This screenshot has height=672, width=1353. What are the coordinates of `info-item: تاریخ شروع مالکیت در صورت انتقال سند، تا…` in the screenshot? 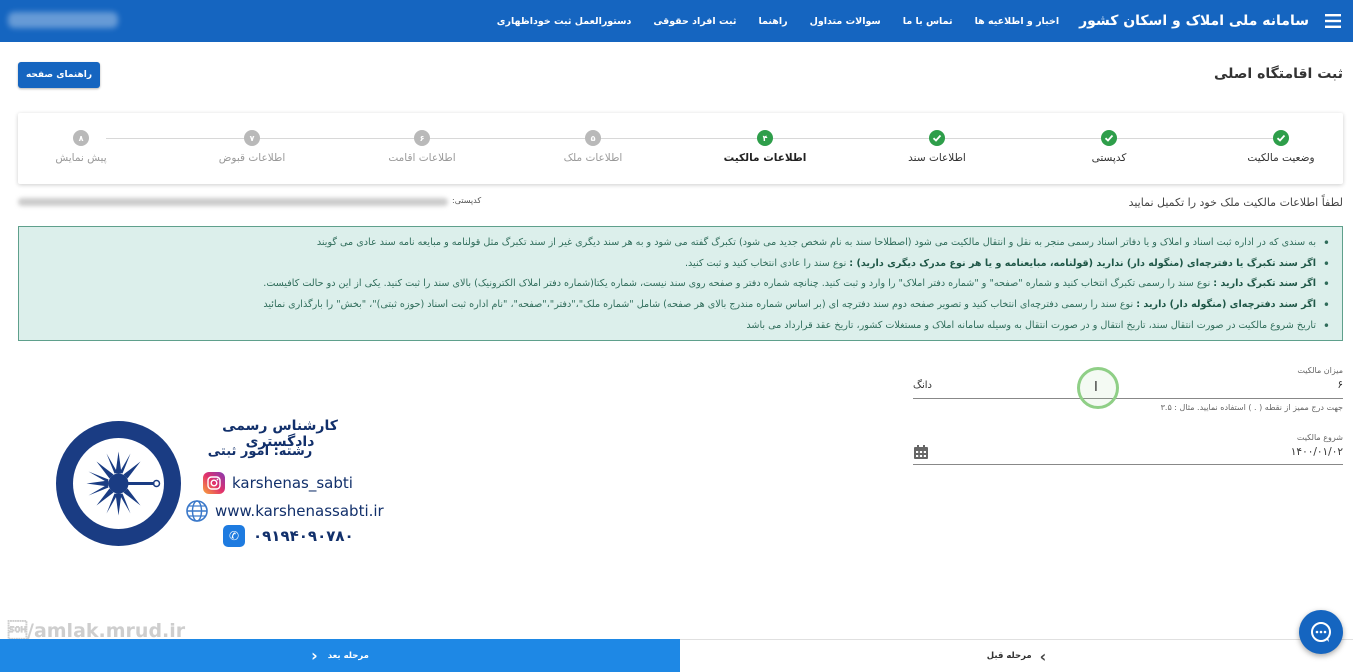 It's located at (680, 326).